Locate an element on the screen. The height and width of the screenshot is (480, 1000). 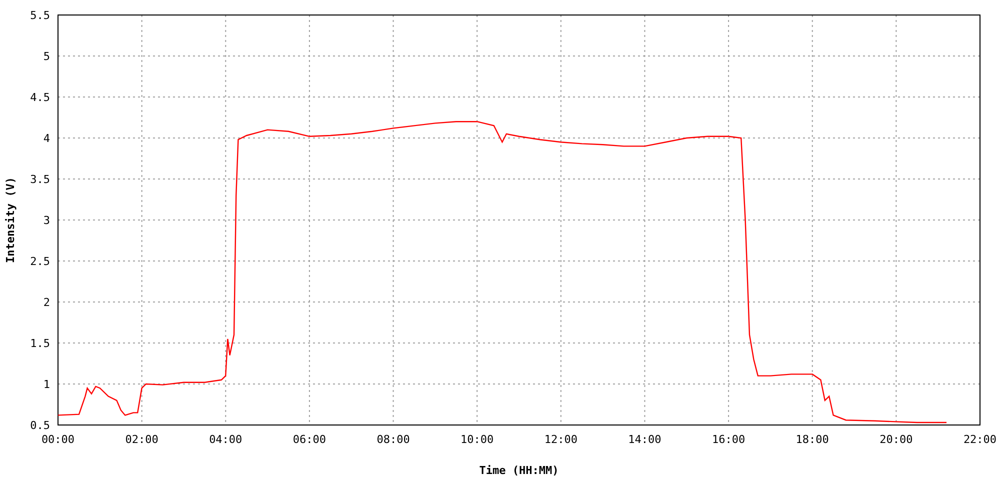
x-tick-label: 00:00 is located at coordinates (58, 439).